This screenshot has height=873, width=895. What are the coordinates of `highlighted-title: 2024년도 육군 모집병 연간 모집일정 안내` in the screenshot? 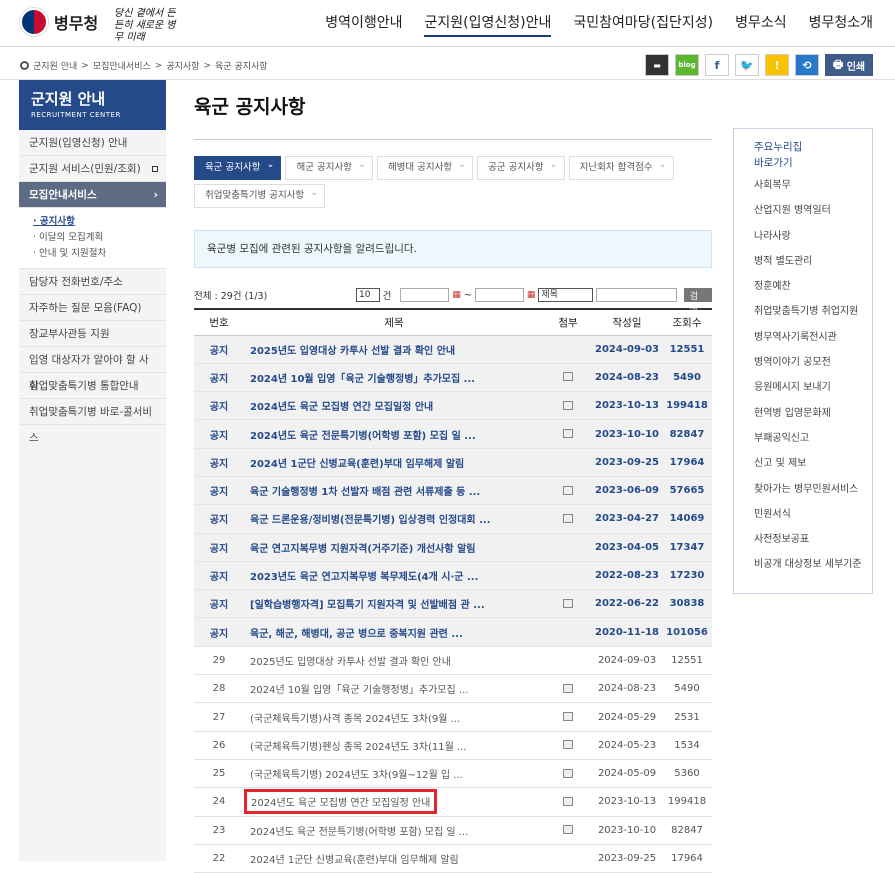 It's located at (341, 802).